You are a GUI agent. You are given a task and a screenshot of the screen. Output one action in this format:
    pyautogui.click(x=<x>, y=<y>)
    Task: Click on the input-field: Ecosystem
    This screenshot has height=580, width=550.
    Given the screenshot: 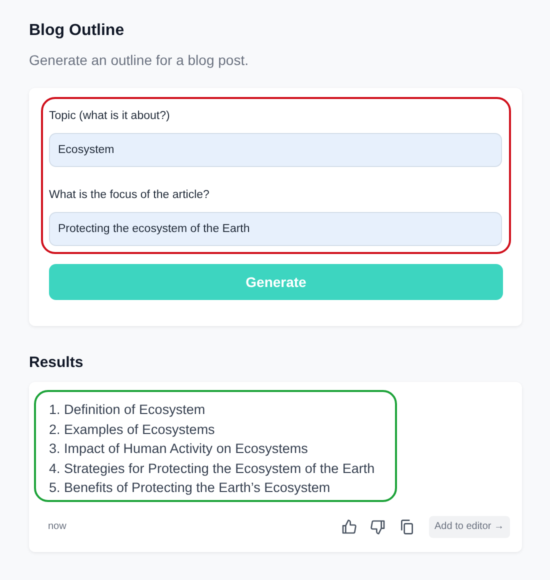 What is the action you would take?
    pyautogui.click(x=275, y=150)
    